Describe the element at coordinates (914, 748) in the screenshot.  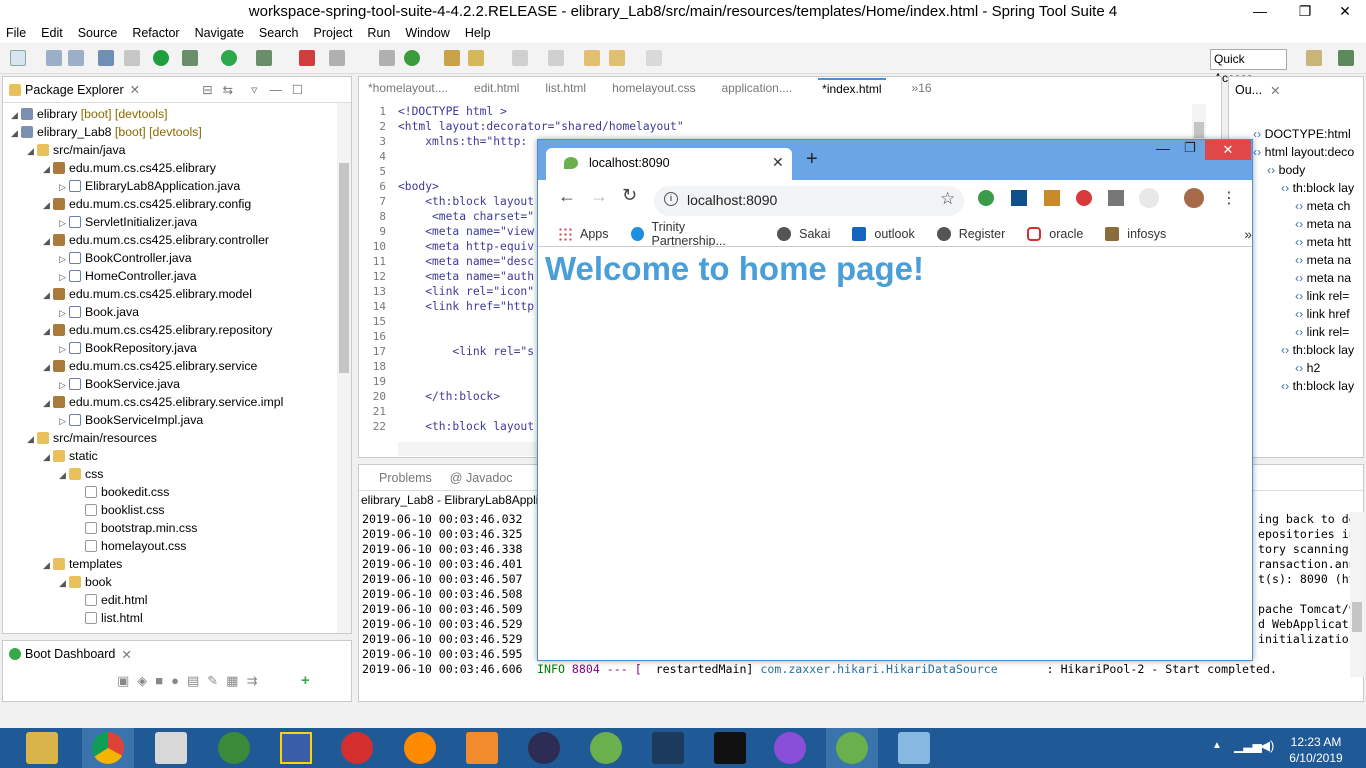
I see `photos-icon` at that location.